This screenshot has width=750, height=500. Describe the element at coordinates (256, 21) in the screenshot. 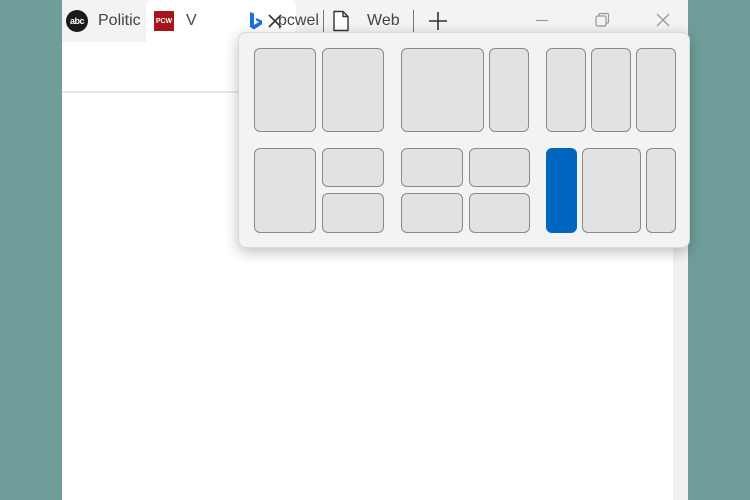

I see `bing-icon` at that location.